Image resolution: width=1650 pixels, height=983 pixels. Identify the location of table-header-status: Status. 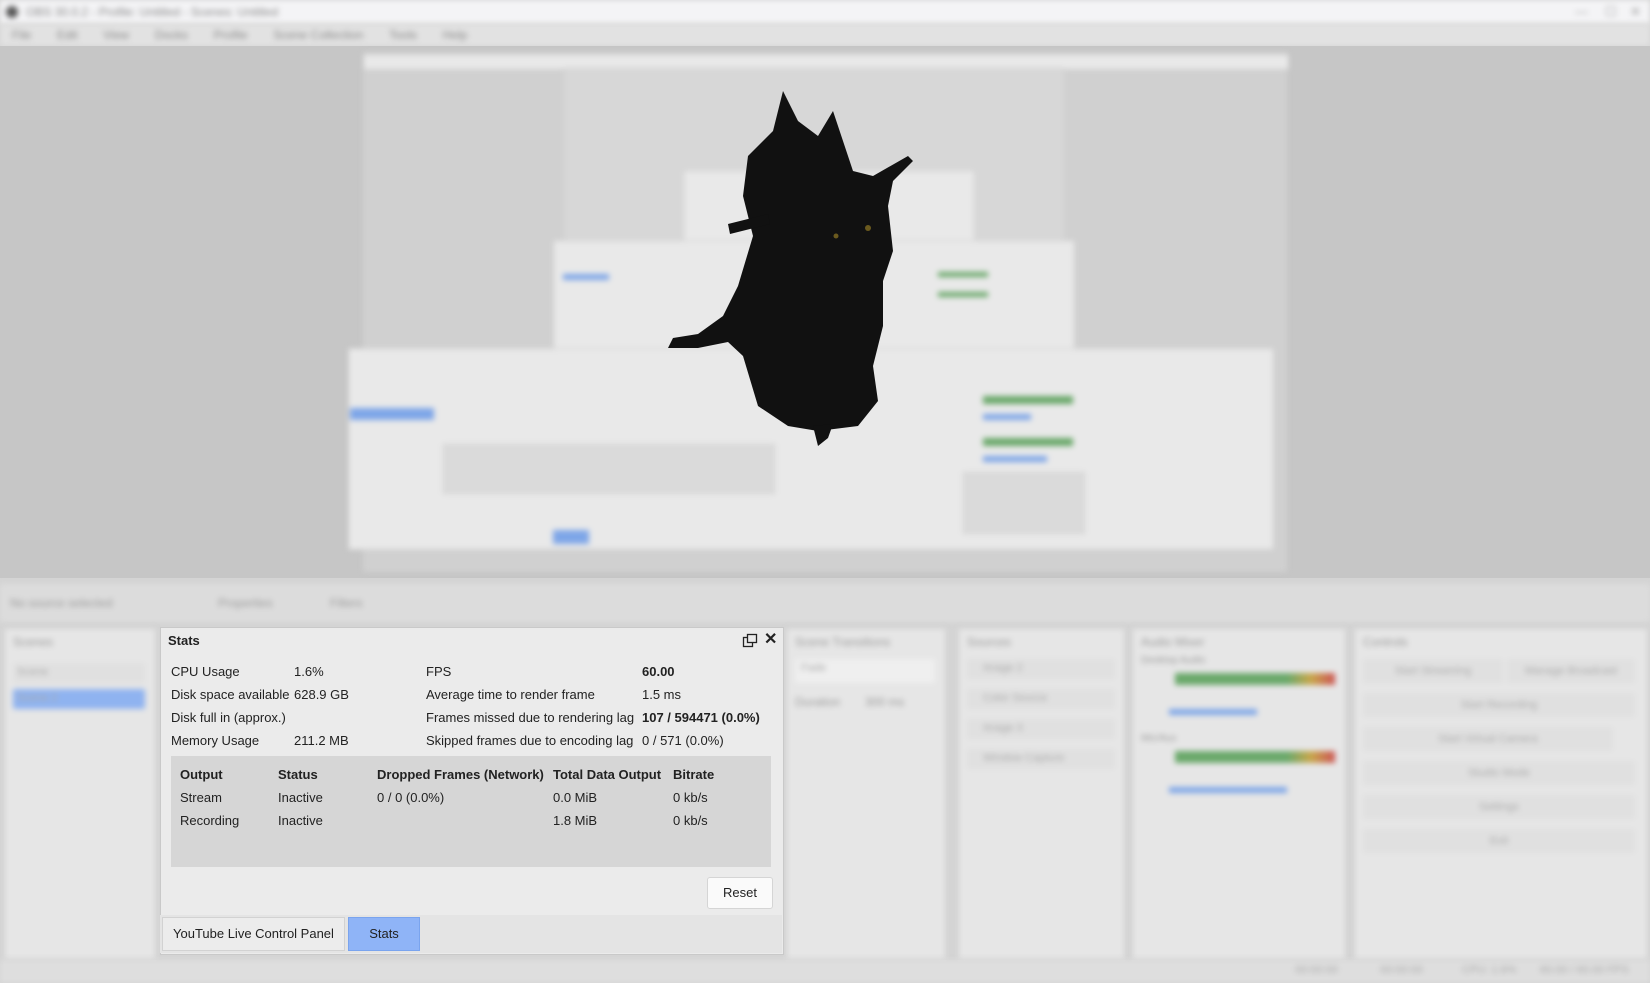
(298, 774).